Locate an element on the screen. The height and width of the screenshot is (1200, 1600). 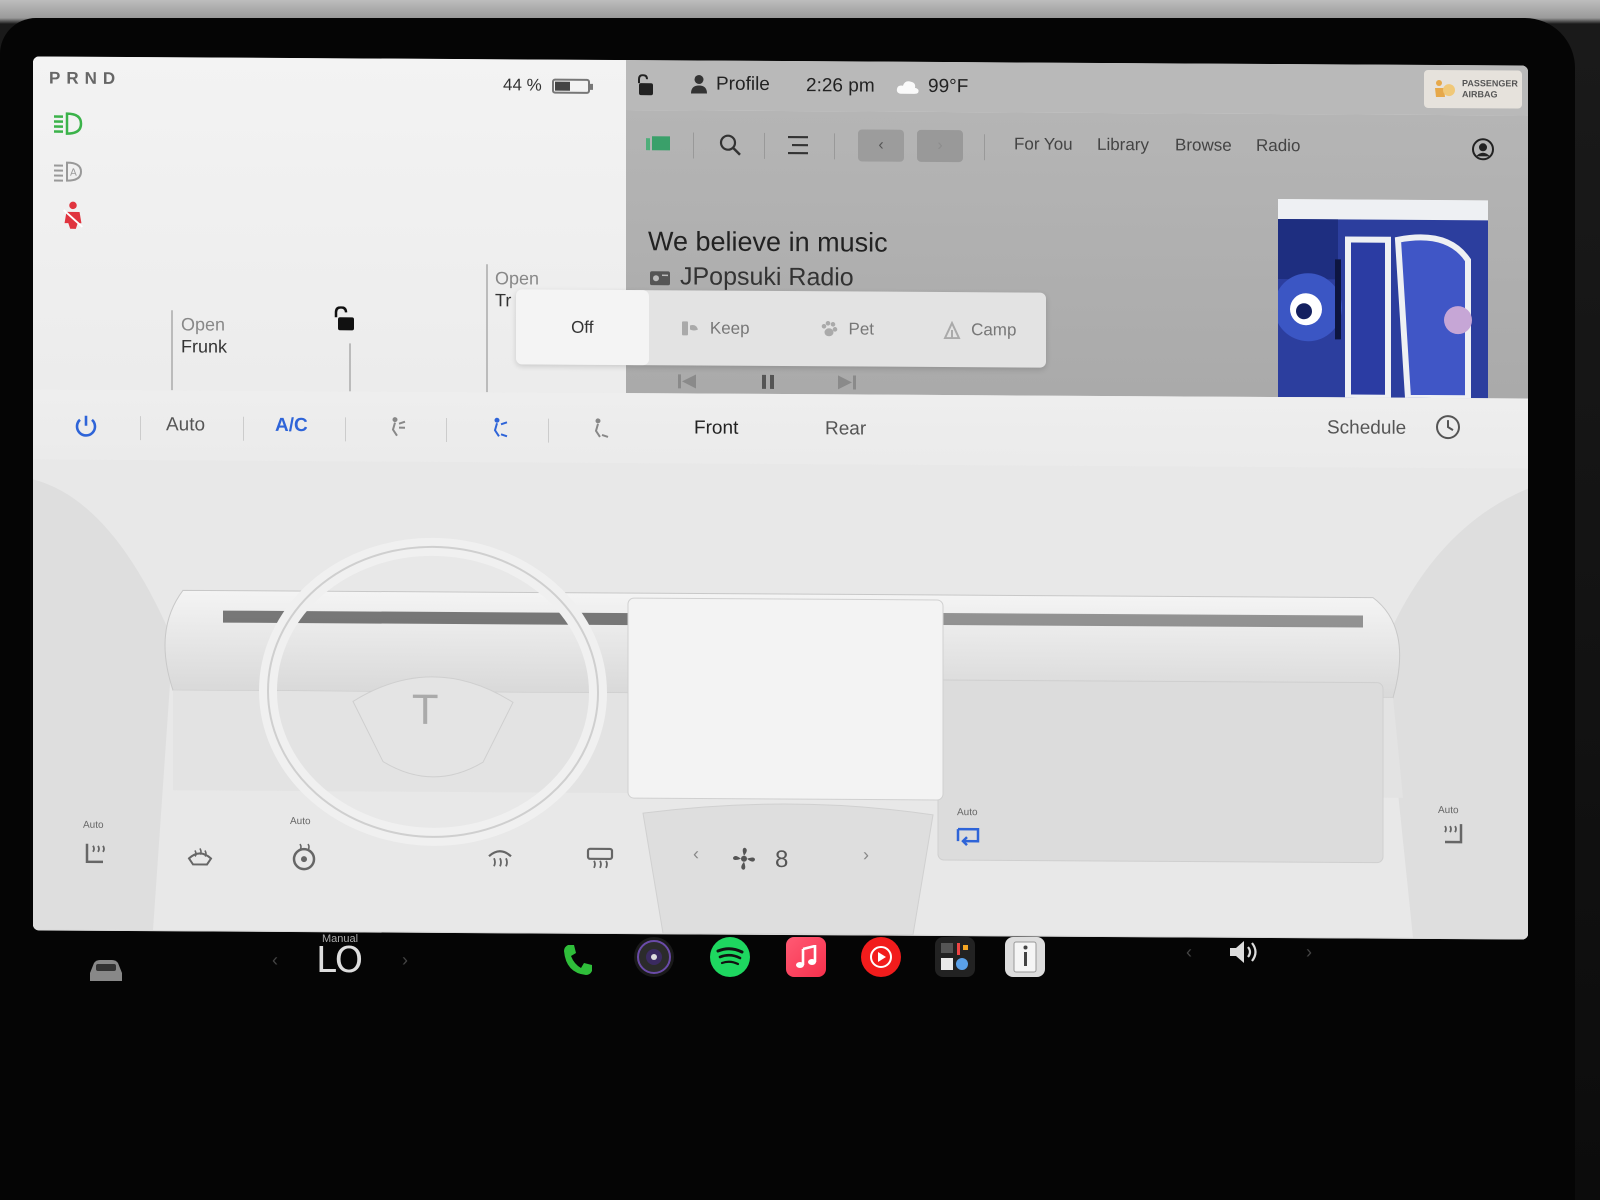
ac-button: A/C is located at coordinates (291, 426).